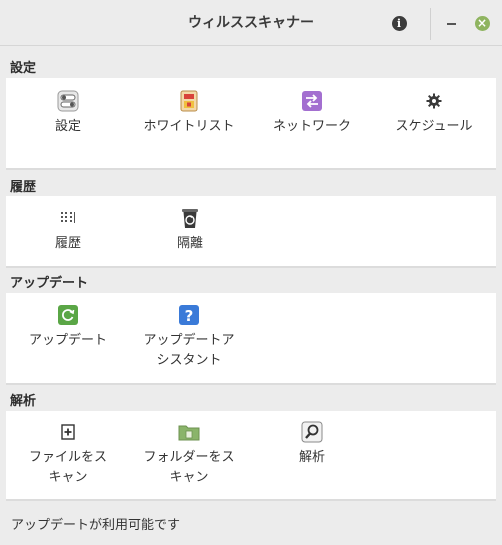 The image size is (502, 545). I want to click on update-assistant-button: ? アップデートア シスタント, so click(189, 337).